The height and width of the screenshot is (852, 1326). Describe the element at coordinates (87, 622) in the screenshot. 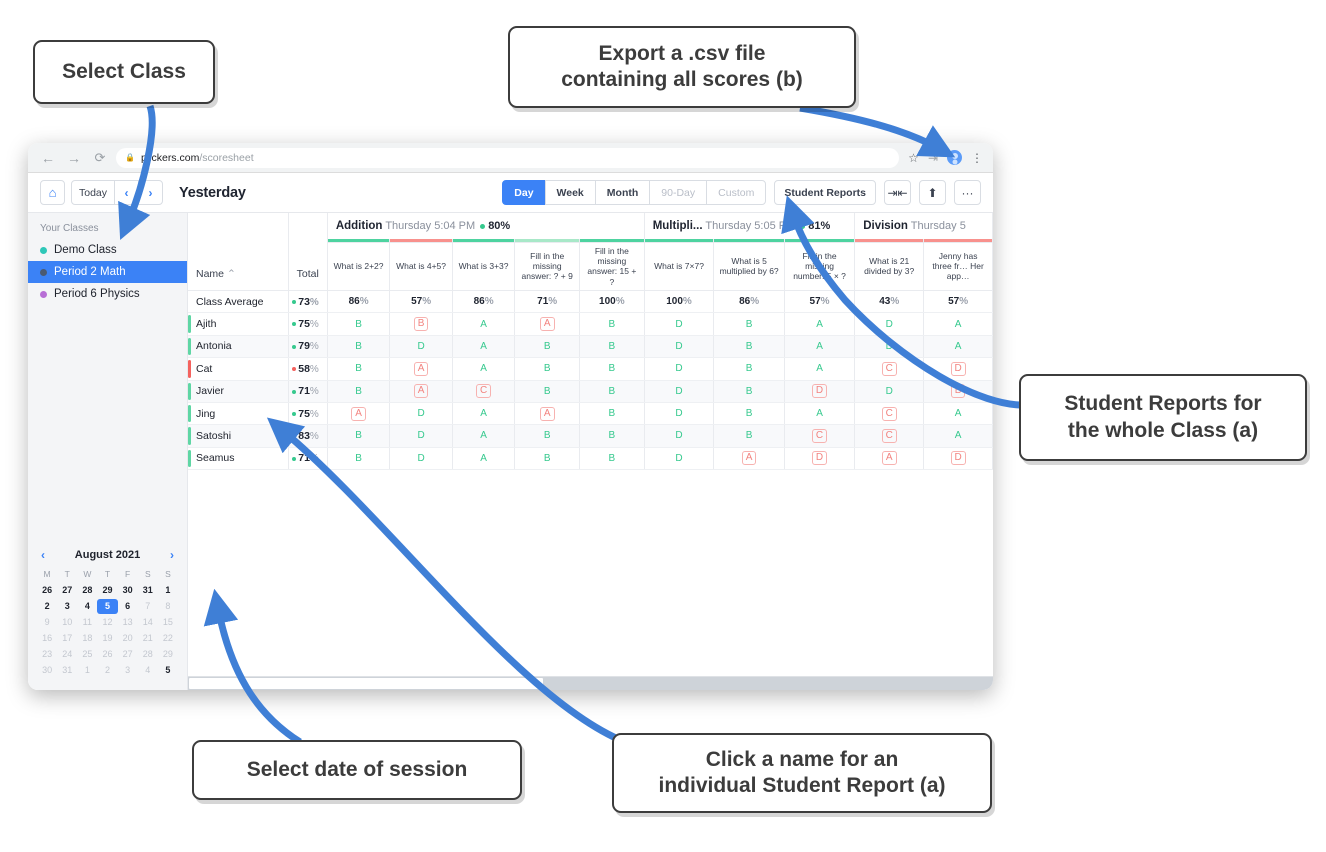

I see `calendar-day: 11` at that location.